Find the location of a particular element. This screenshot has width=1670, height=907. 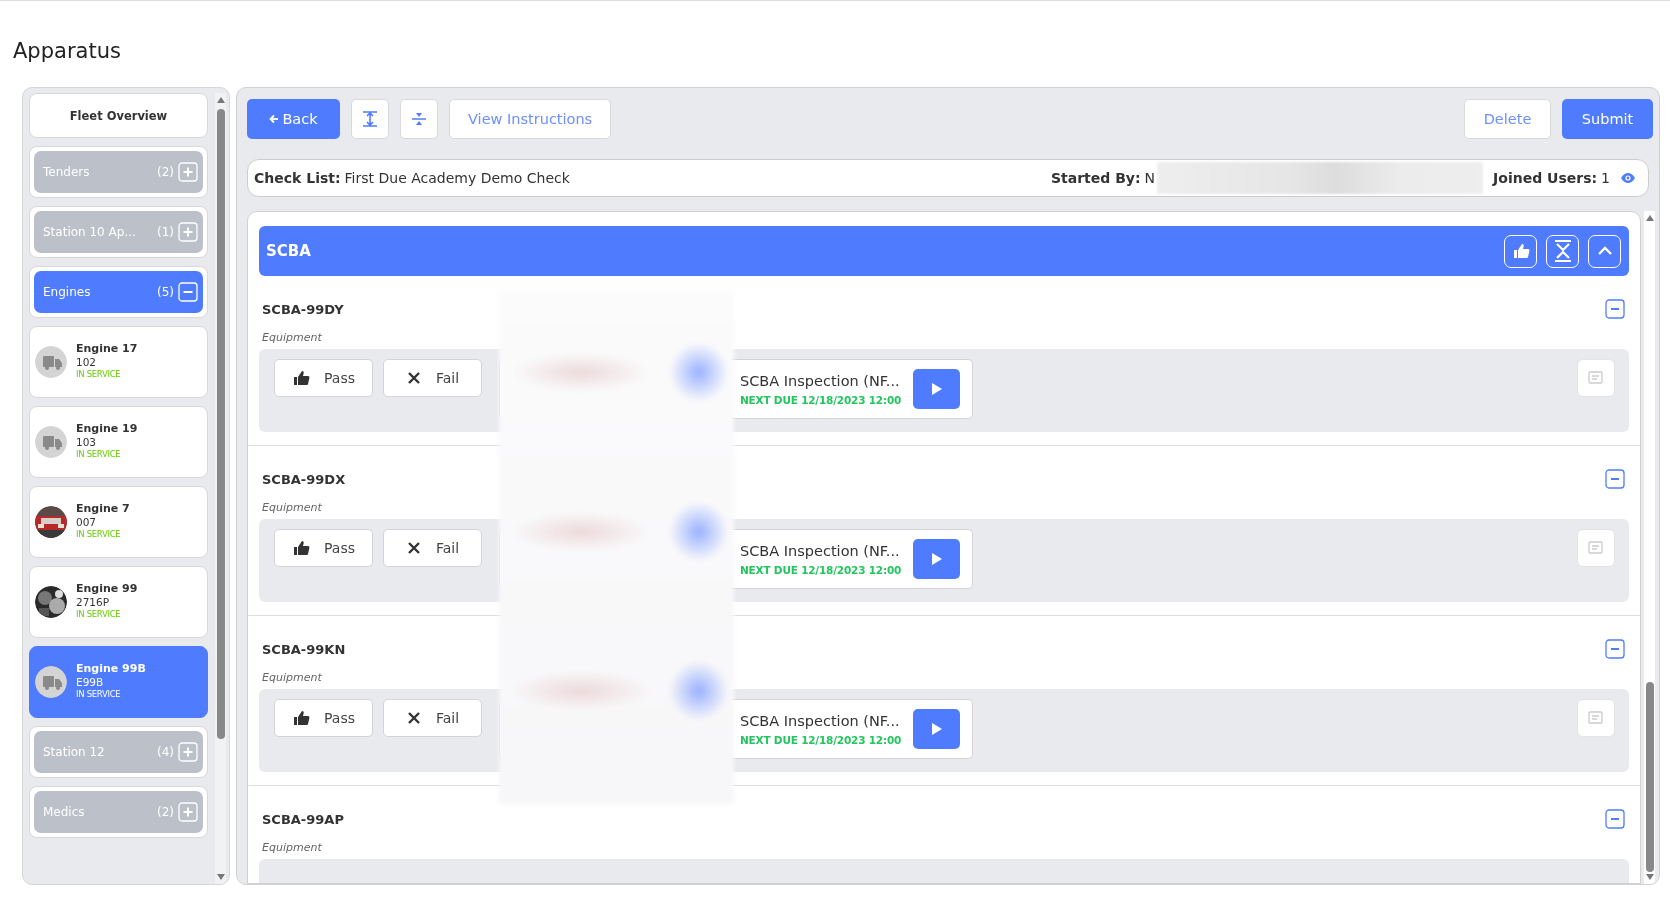

vehicle-card: Engine 99 2716P IN SERVICE is located at coordinates (118, 602).